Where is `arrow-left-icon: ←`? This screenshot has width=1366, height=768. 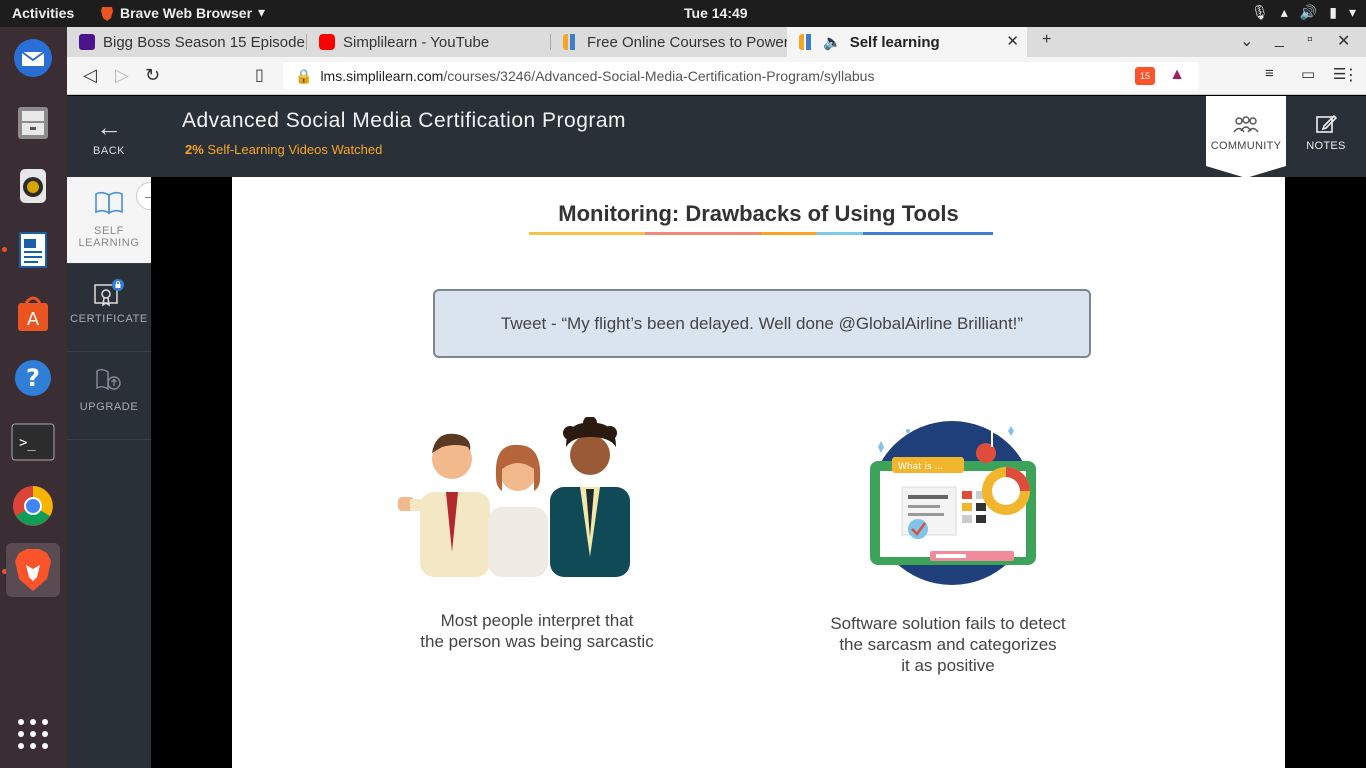 arrow-left-icon: ← is located at coordinates (109, 127).